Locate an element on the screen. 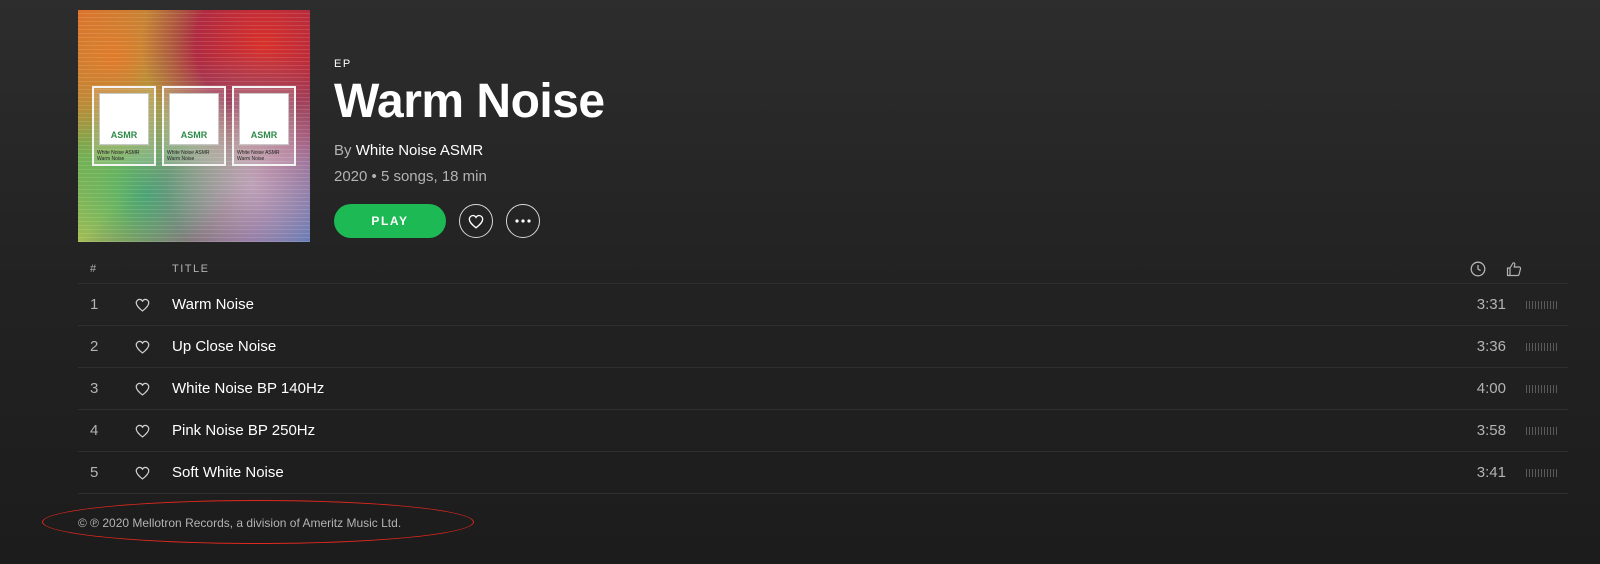 This screenshot has width=1600, height=564. album-actions: PLAY is located at coordinates (469, 221).